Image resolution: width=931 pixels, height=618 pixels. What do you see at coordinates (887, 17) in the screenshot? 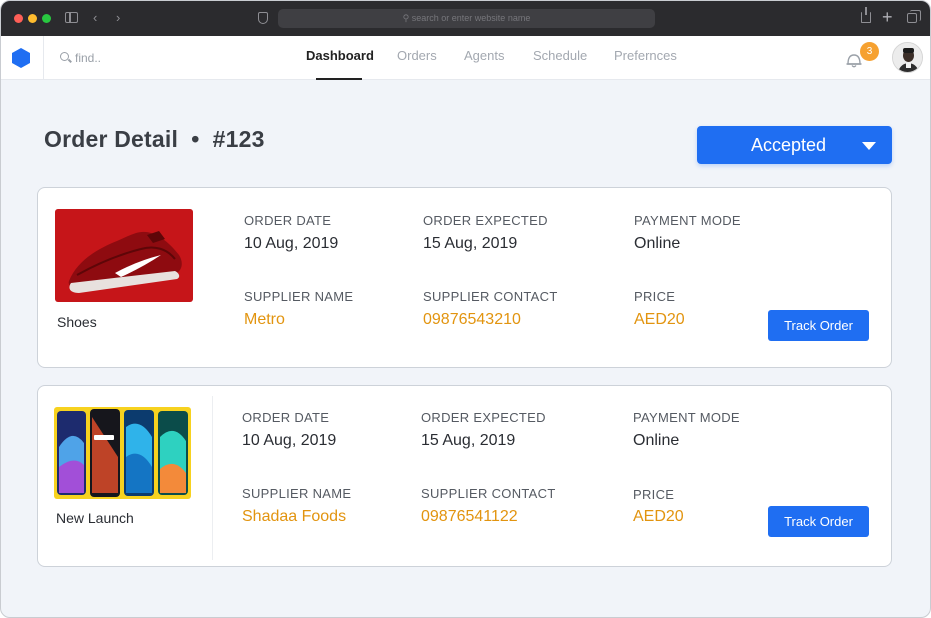
I see `new-tab-icon: +` at bounding box center [887, 17].